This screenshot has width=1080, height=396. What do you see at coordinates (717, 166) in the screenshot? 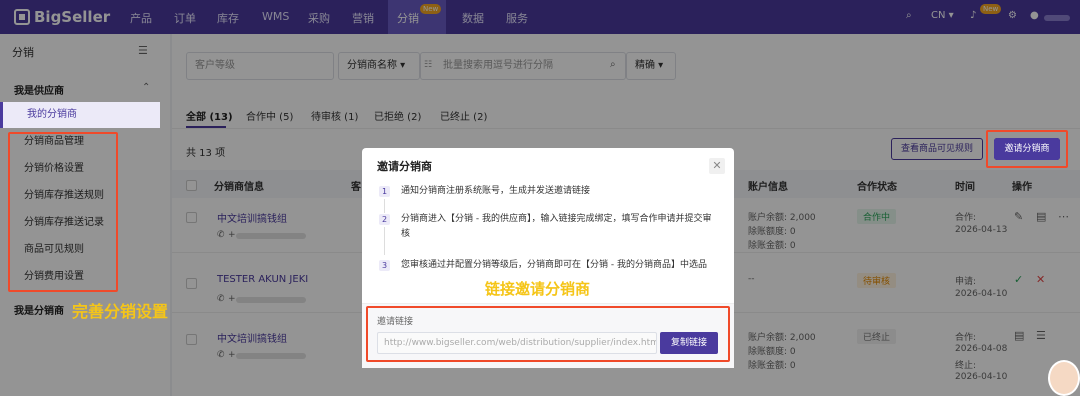
I see `close-icon: ✕` at bounding box center [717, 166].